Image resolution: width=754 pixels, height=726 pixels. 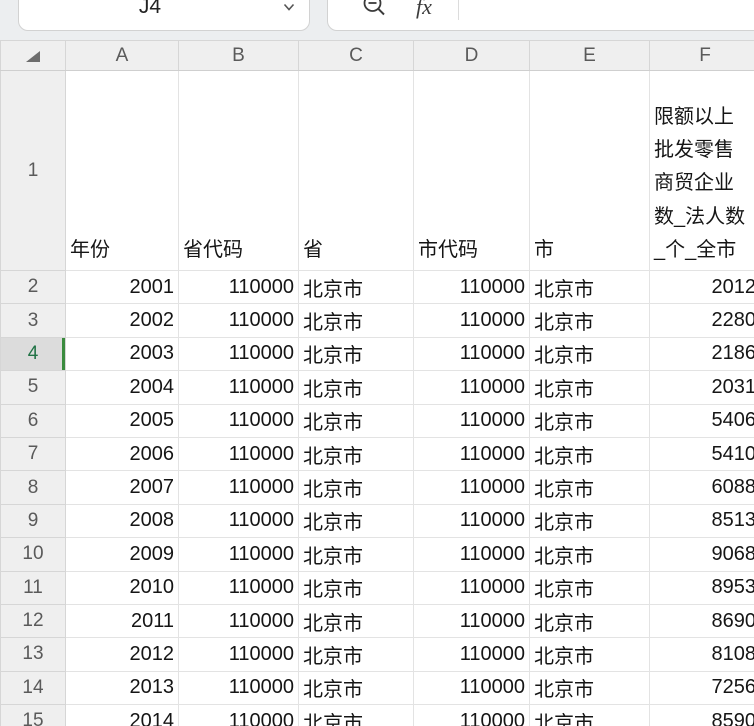 What do you see at coordinates (33, 621) in the screenshot?
I see `row-header-12: 12` at bounding box center [33, 621].